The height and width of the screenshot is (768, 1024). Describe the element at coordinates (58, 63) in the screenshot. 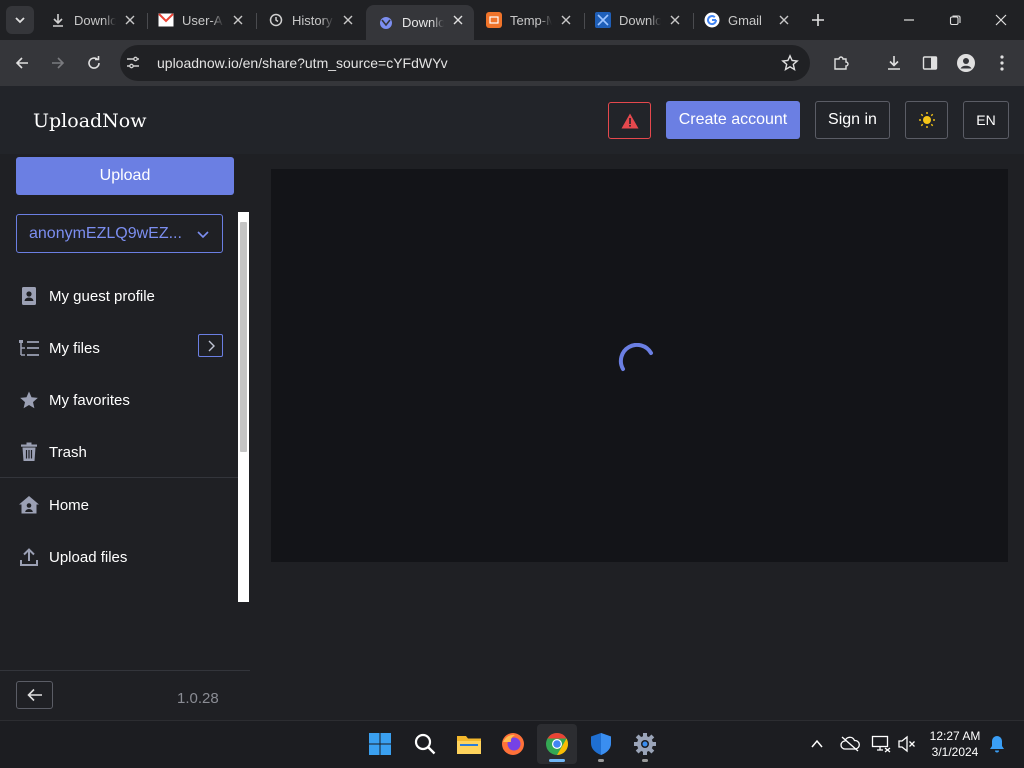

I see `forward-button` at that location.